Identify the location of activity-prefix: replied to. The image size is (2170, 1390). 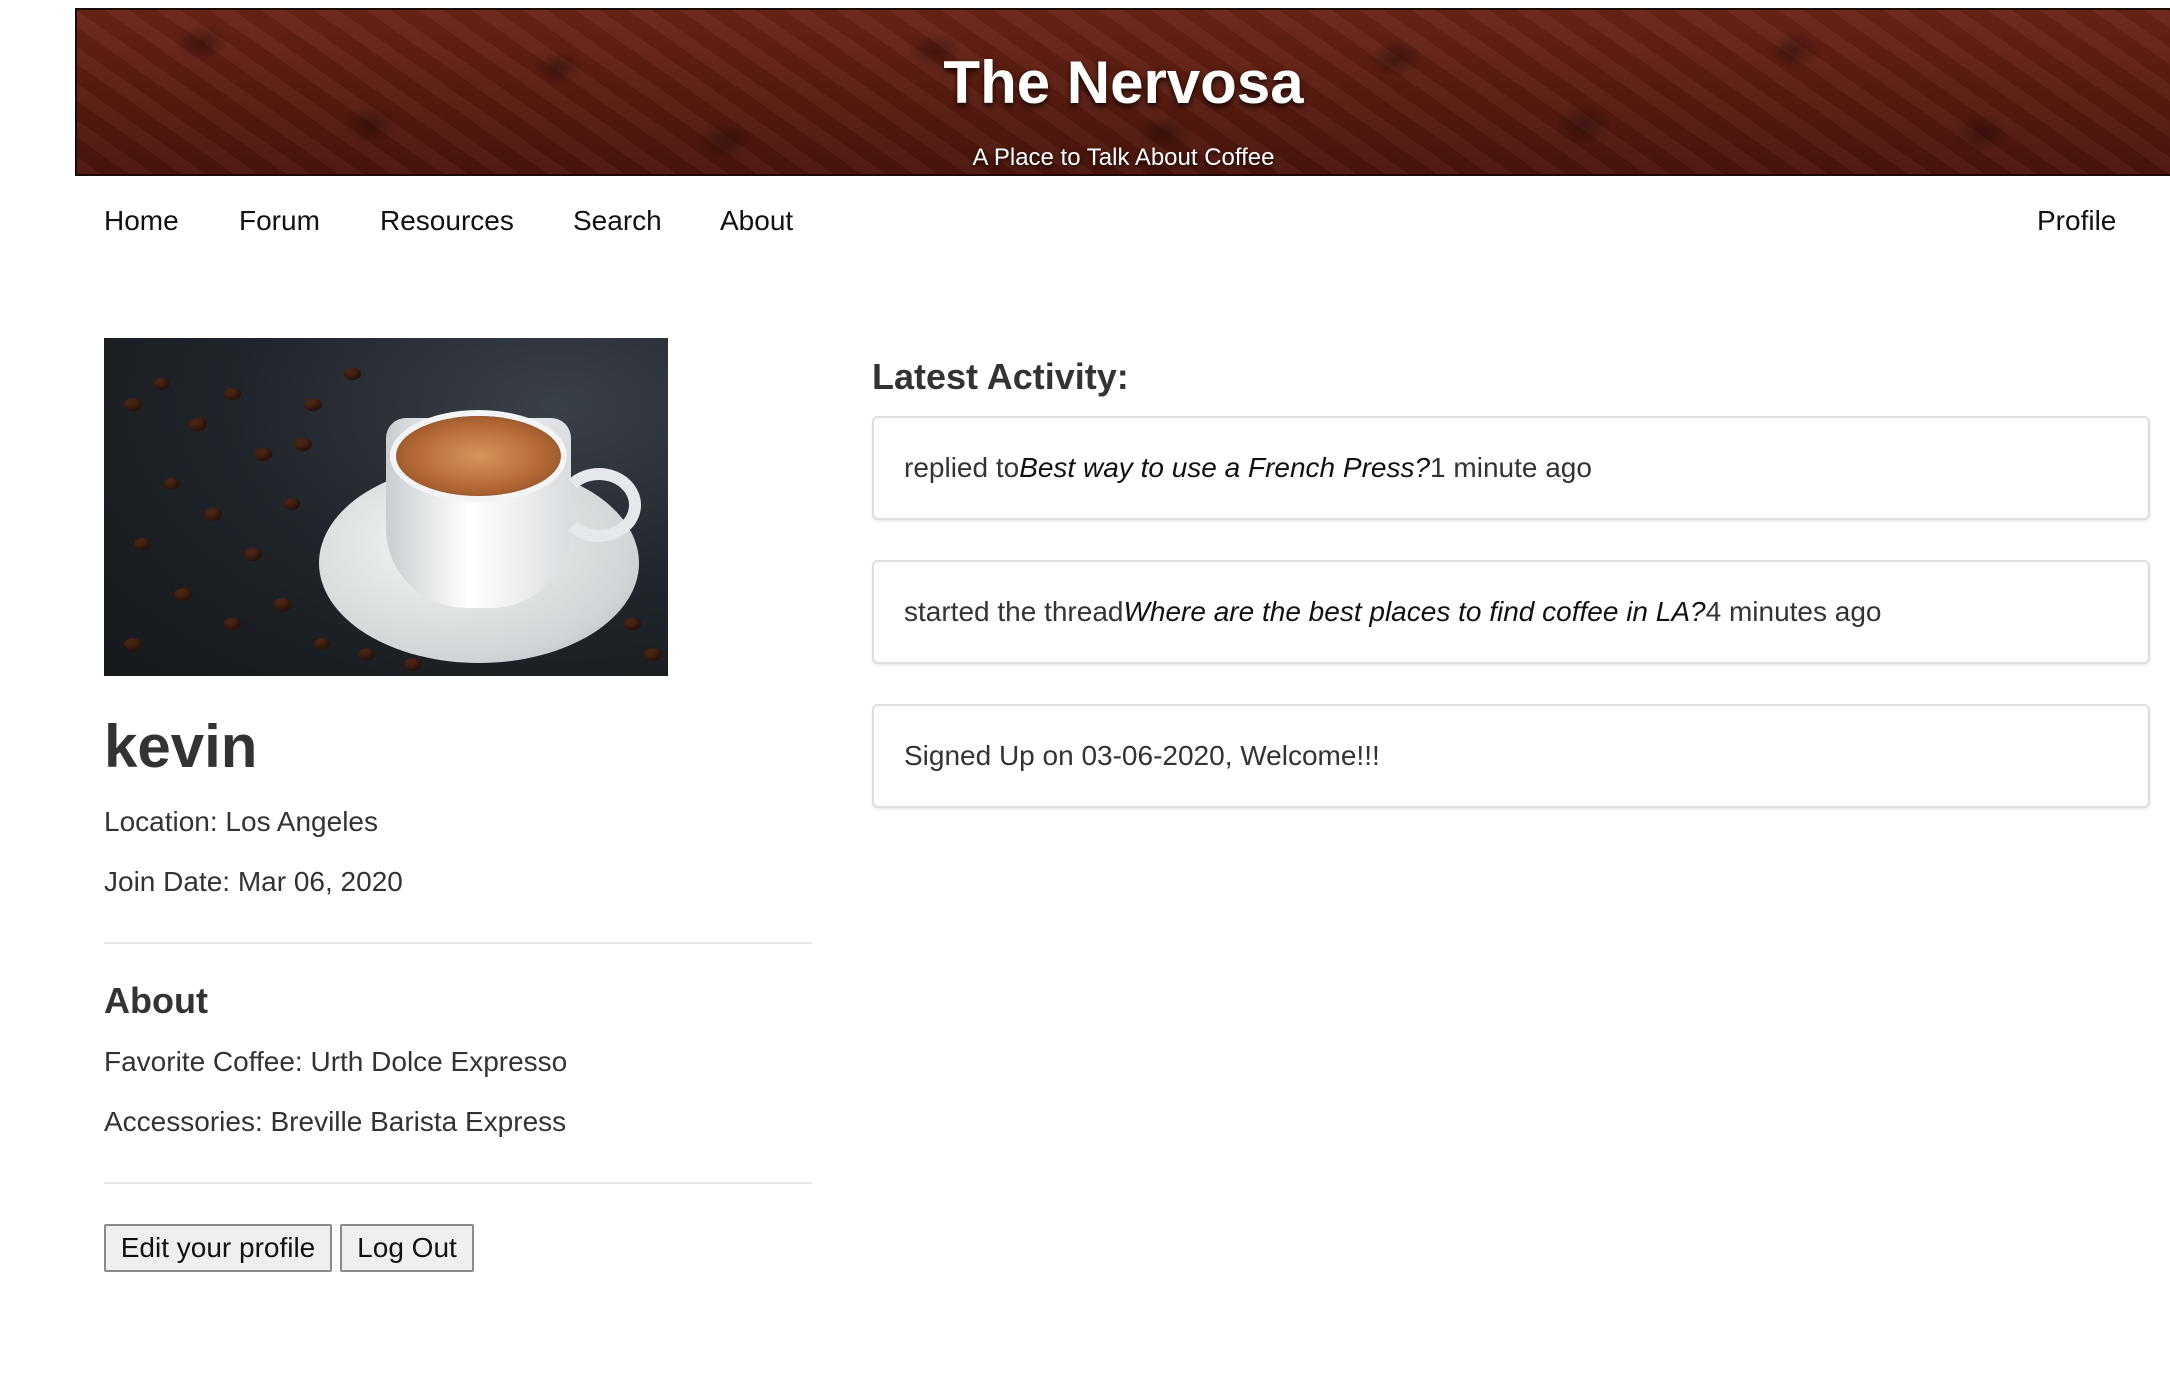
(962, 467).